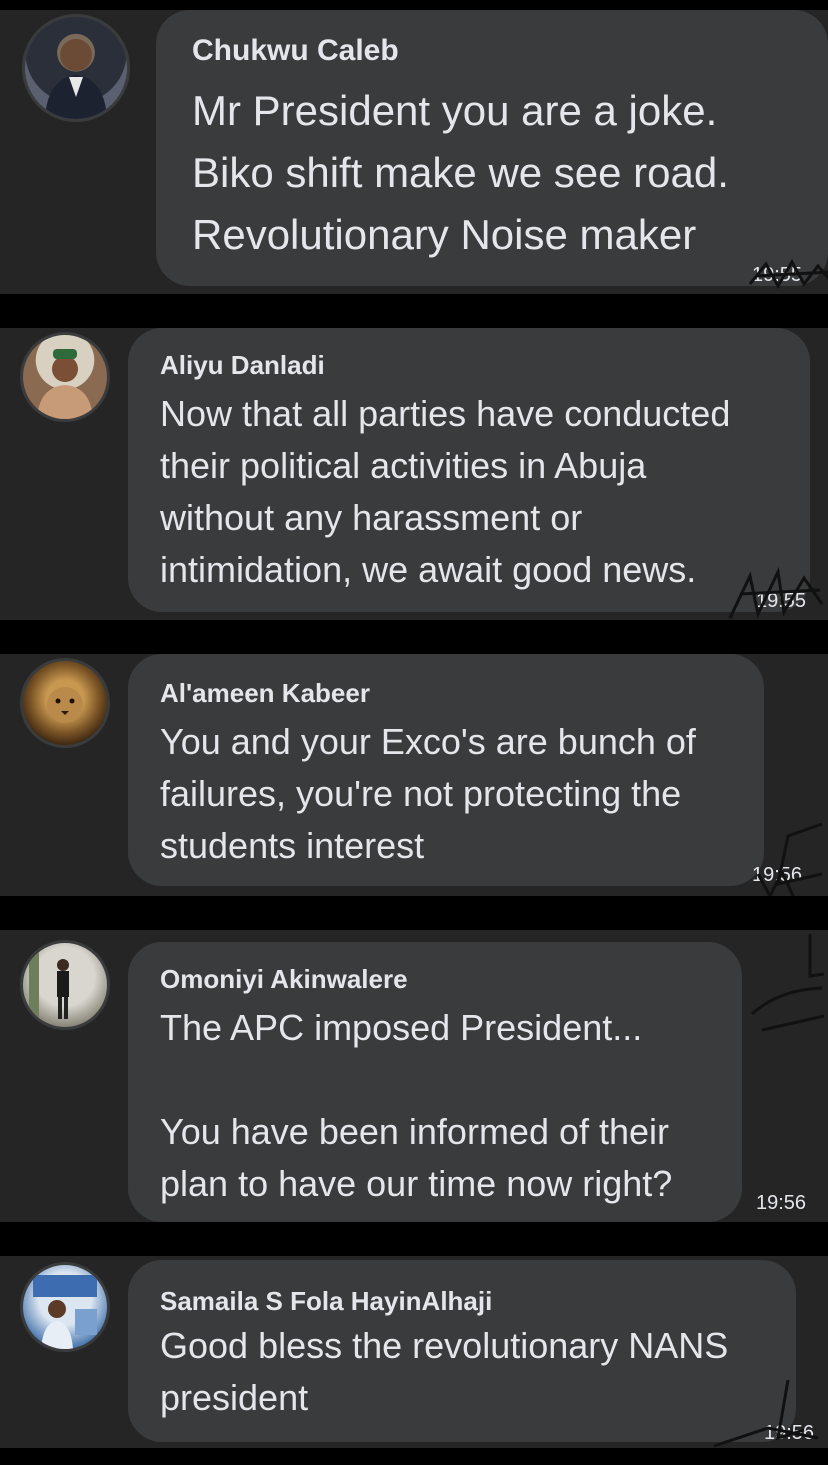 This screenshot has width=828, height=1465. Describe the element at coordinates (787, 983) in the screenshot. I see `scribble-mark` at that location.